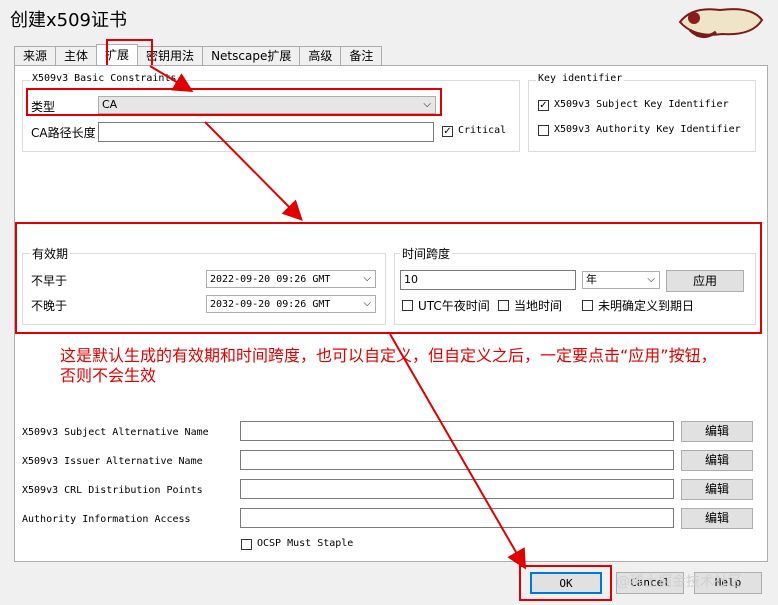 This screenshot has height=605, width=778. Describe the element at coordinates (171, 79) in the screenshot. I see `arrow-tab-to-type` at that location.